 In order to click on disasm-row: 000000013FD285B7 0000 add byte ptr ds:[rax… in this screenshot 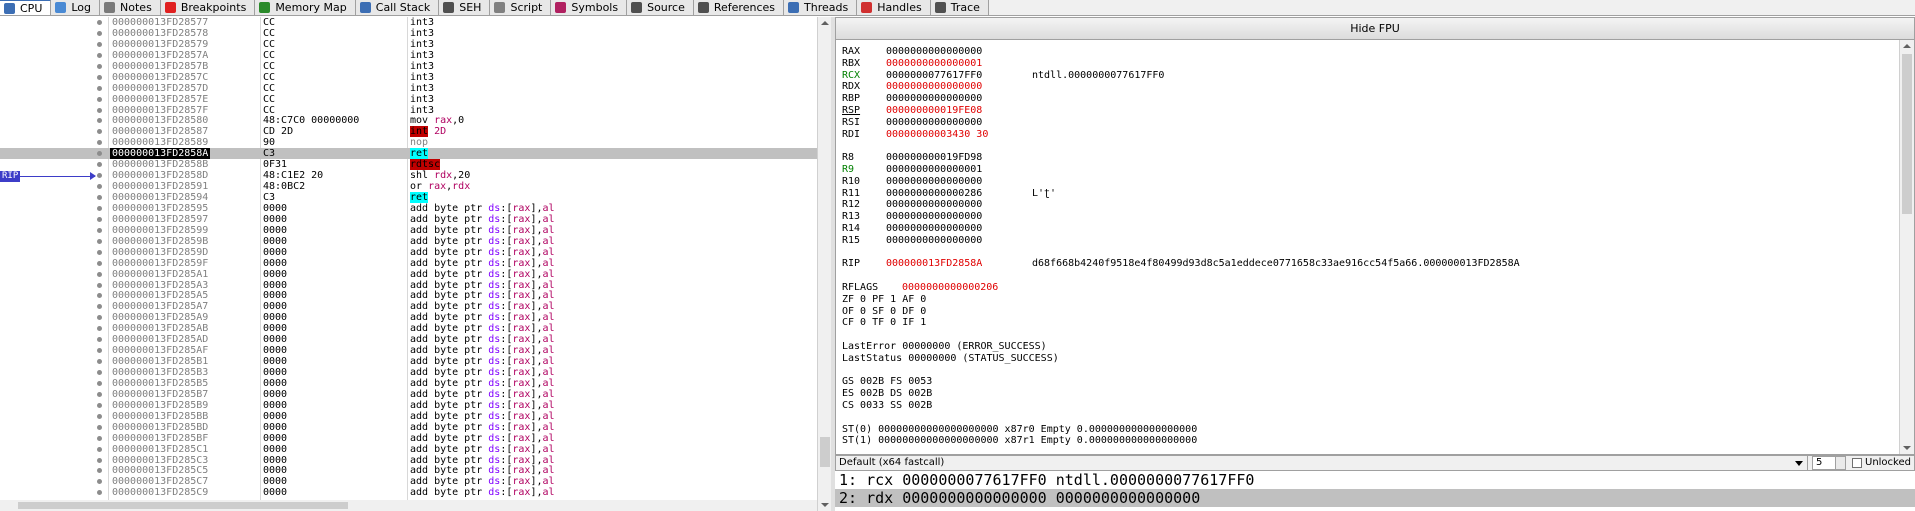, I will do `click(408, 394)`.